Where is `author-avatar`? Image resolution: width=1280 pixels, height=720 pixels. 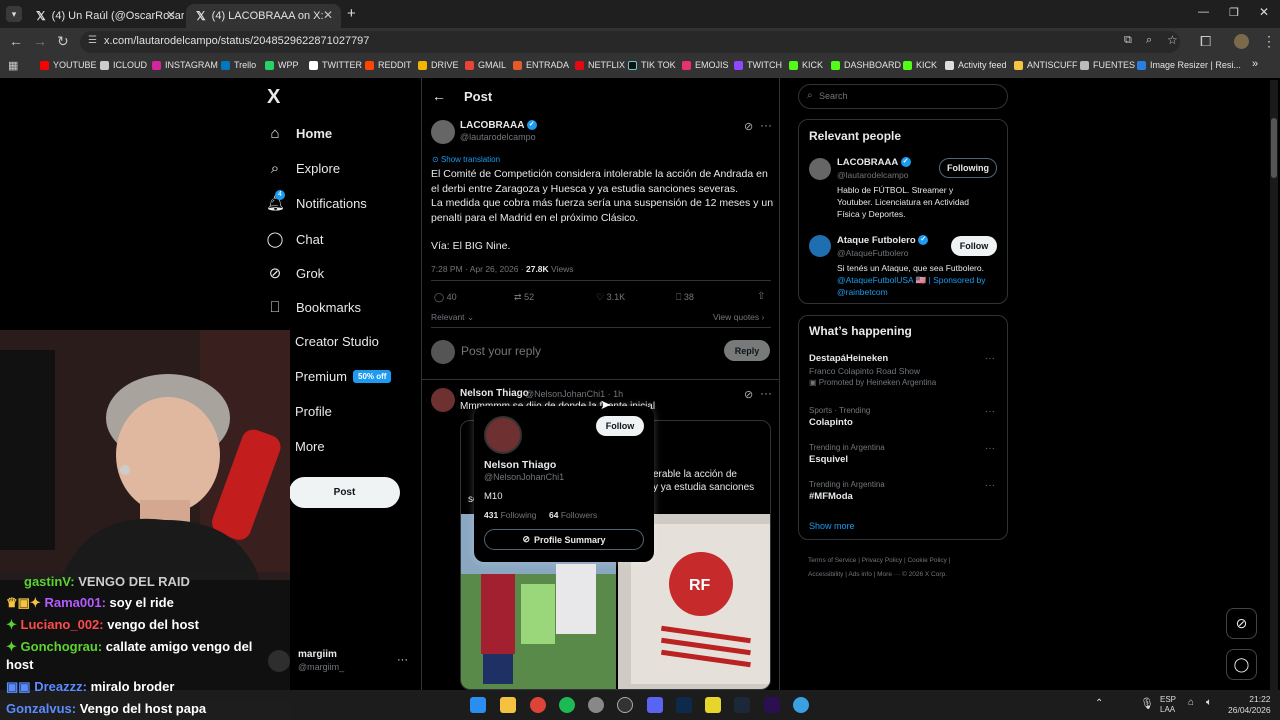 author-avatar is located at coordinates (443, 132).